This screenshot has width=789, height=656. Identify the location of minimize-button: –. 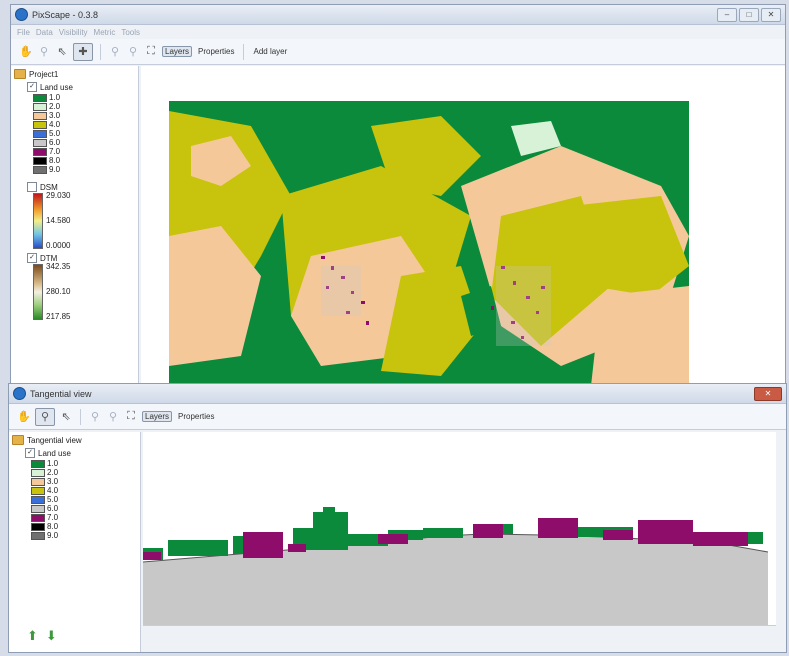
(727, 15).